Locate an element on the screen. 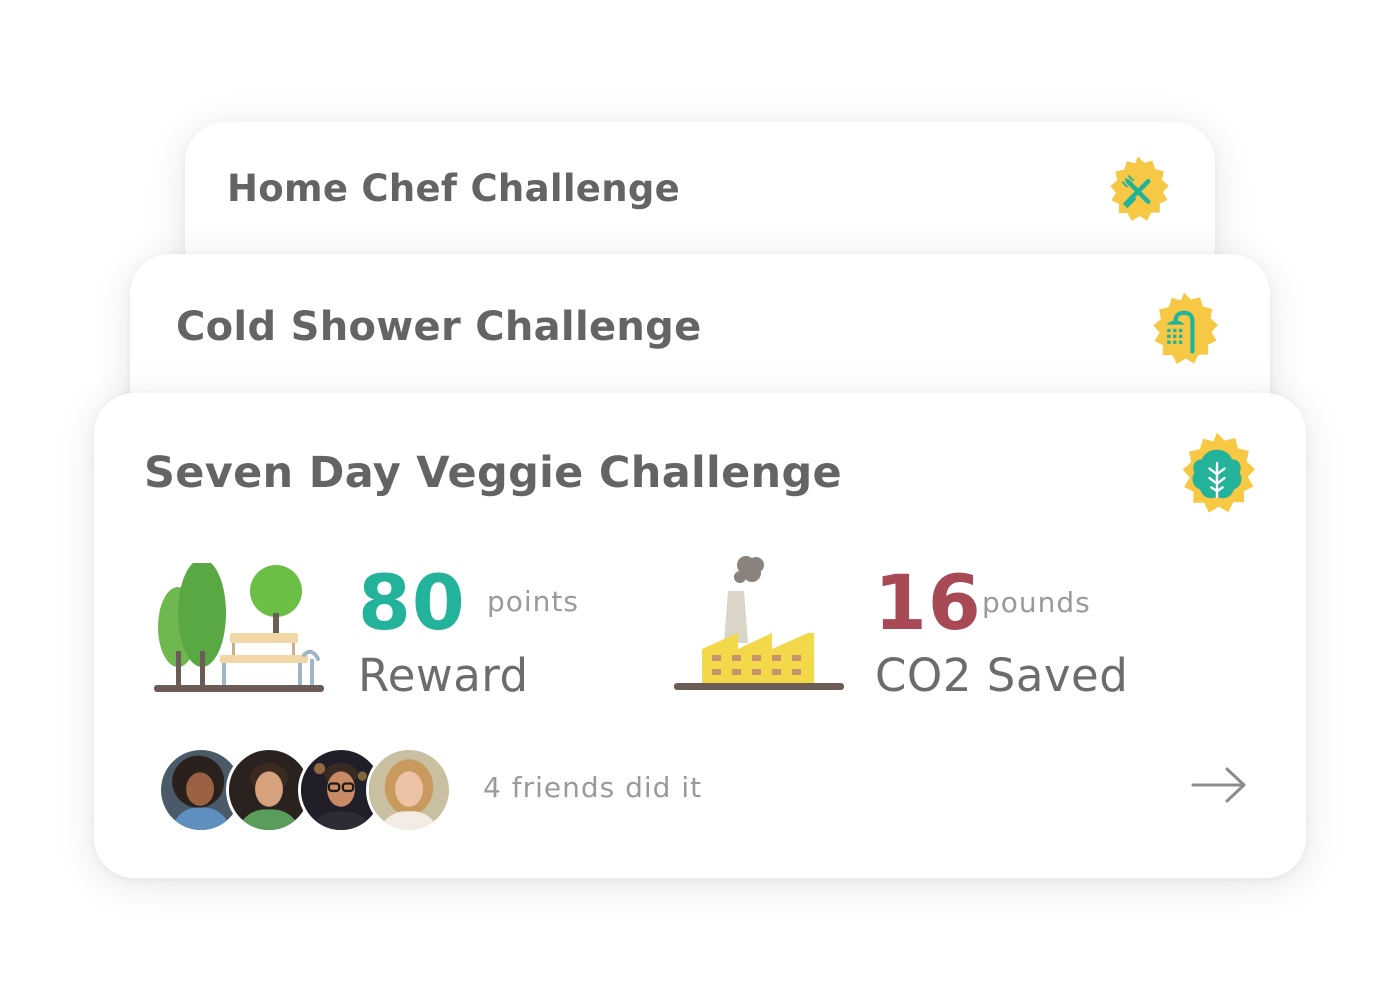  challenge-title: Cold Shower Challenge is located at coordinates (439, 327).